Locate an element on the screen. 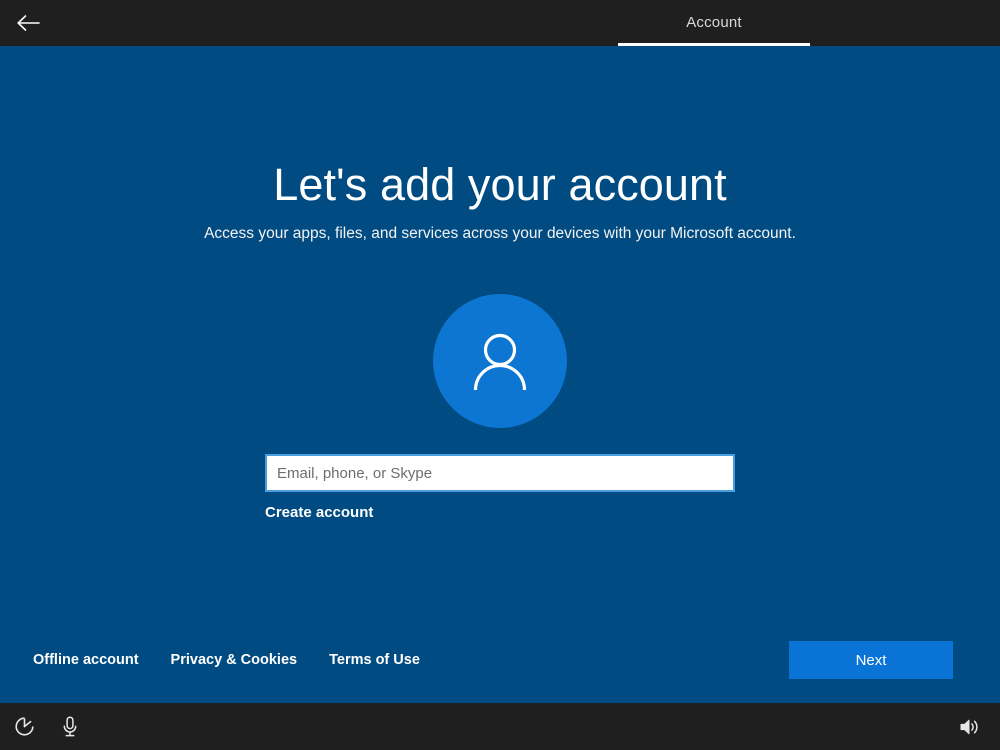  speaker-volume-icon is located at coordinates (970, 727).